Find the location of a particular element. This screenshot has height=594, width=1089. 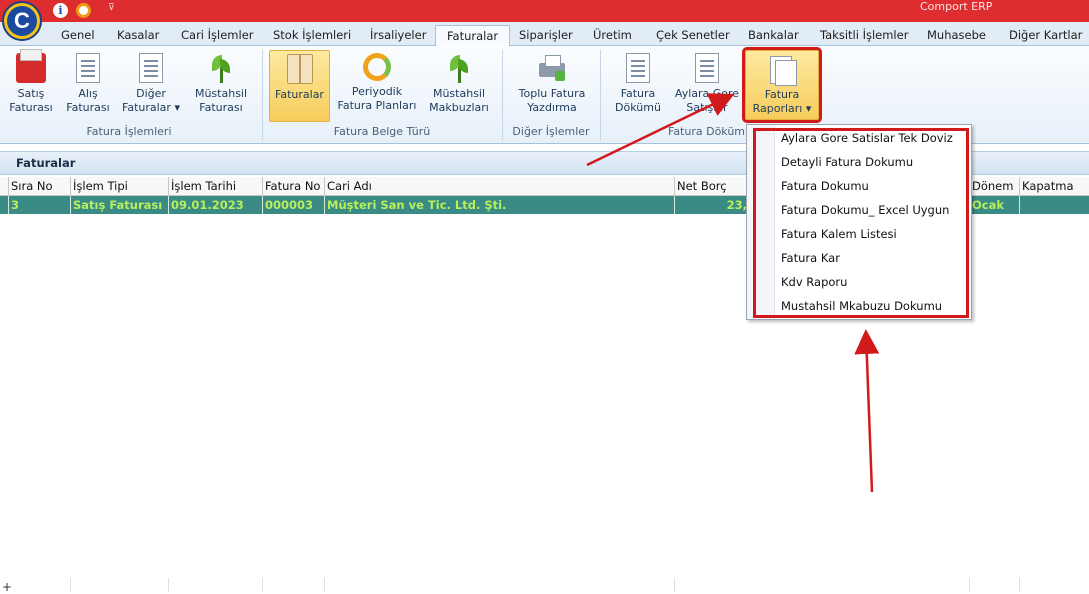

tab-taksitli-islemler: Taksitli İşlemler is located at coordinates (864, 35).